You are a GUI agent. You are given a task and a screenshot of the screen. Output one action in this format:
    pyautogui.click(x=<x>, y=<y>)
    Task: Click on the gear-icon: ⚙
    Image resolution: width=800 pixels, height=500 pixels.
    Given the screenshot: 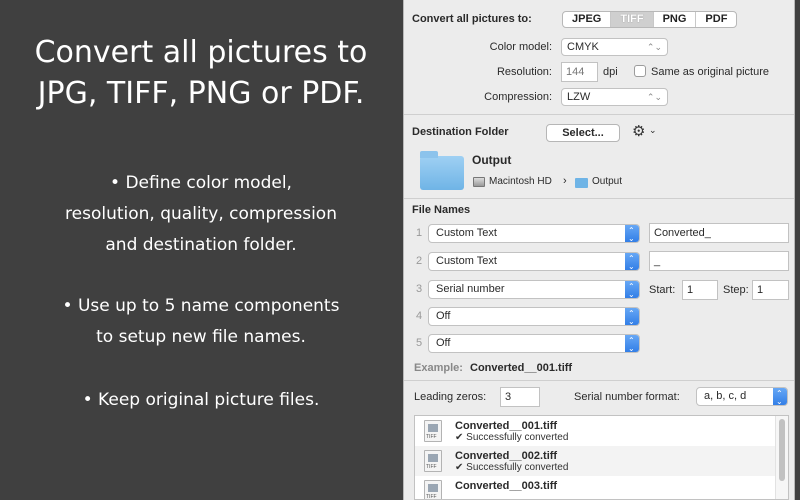 What is the action you would take?
    pyautogui.click(x=638, y=132)
    